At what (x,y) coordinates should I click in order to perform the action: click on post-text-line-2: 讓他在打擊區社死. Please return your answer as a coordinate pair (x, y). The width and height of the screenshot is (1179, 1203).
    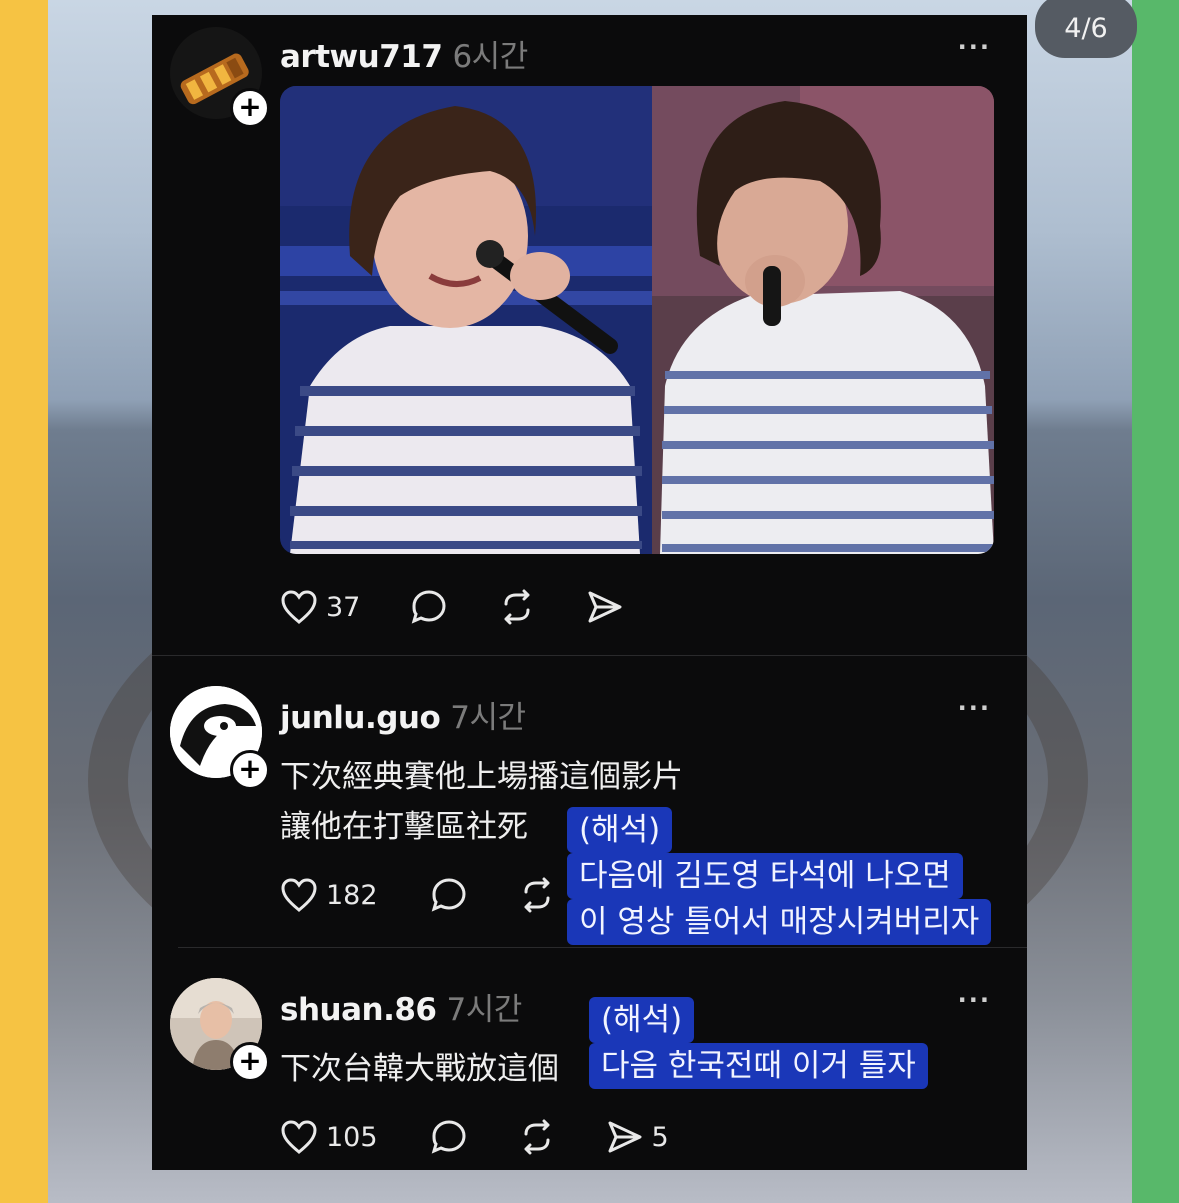
    Looking at the image, I should click on (404, 827).